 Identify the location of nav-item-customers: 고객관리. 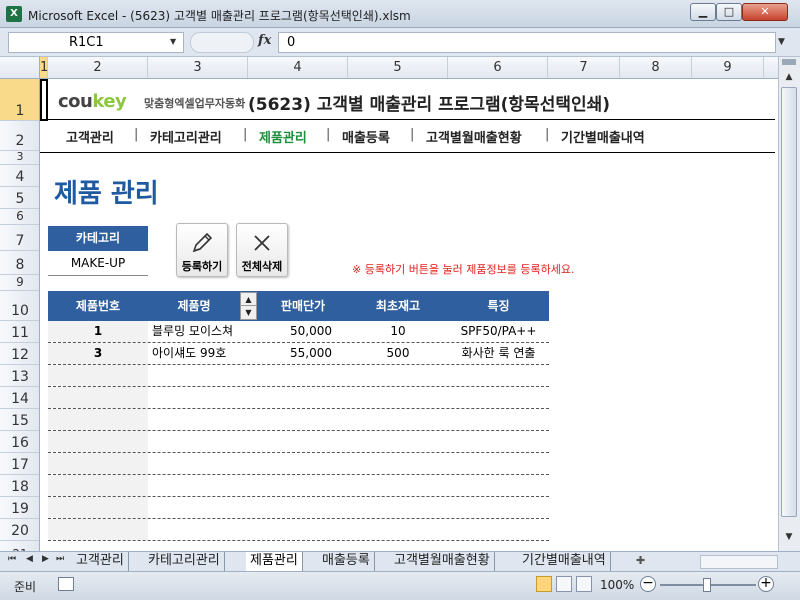
(90, 136).